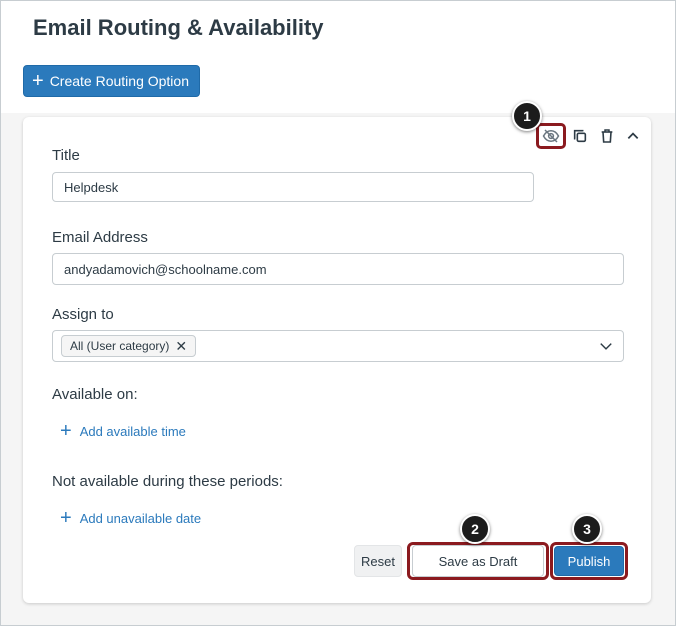  Describe the element at coordinates (589, 561) in the screenshot. I see `publish-button: Publish` at that location.